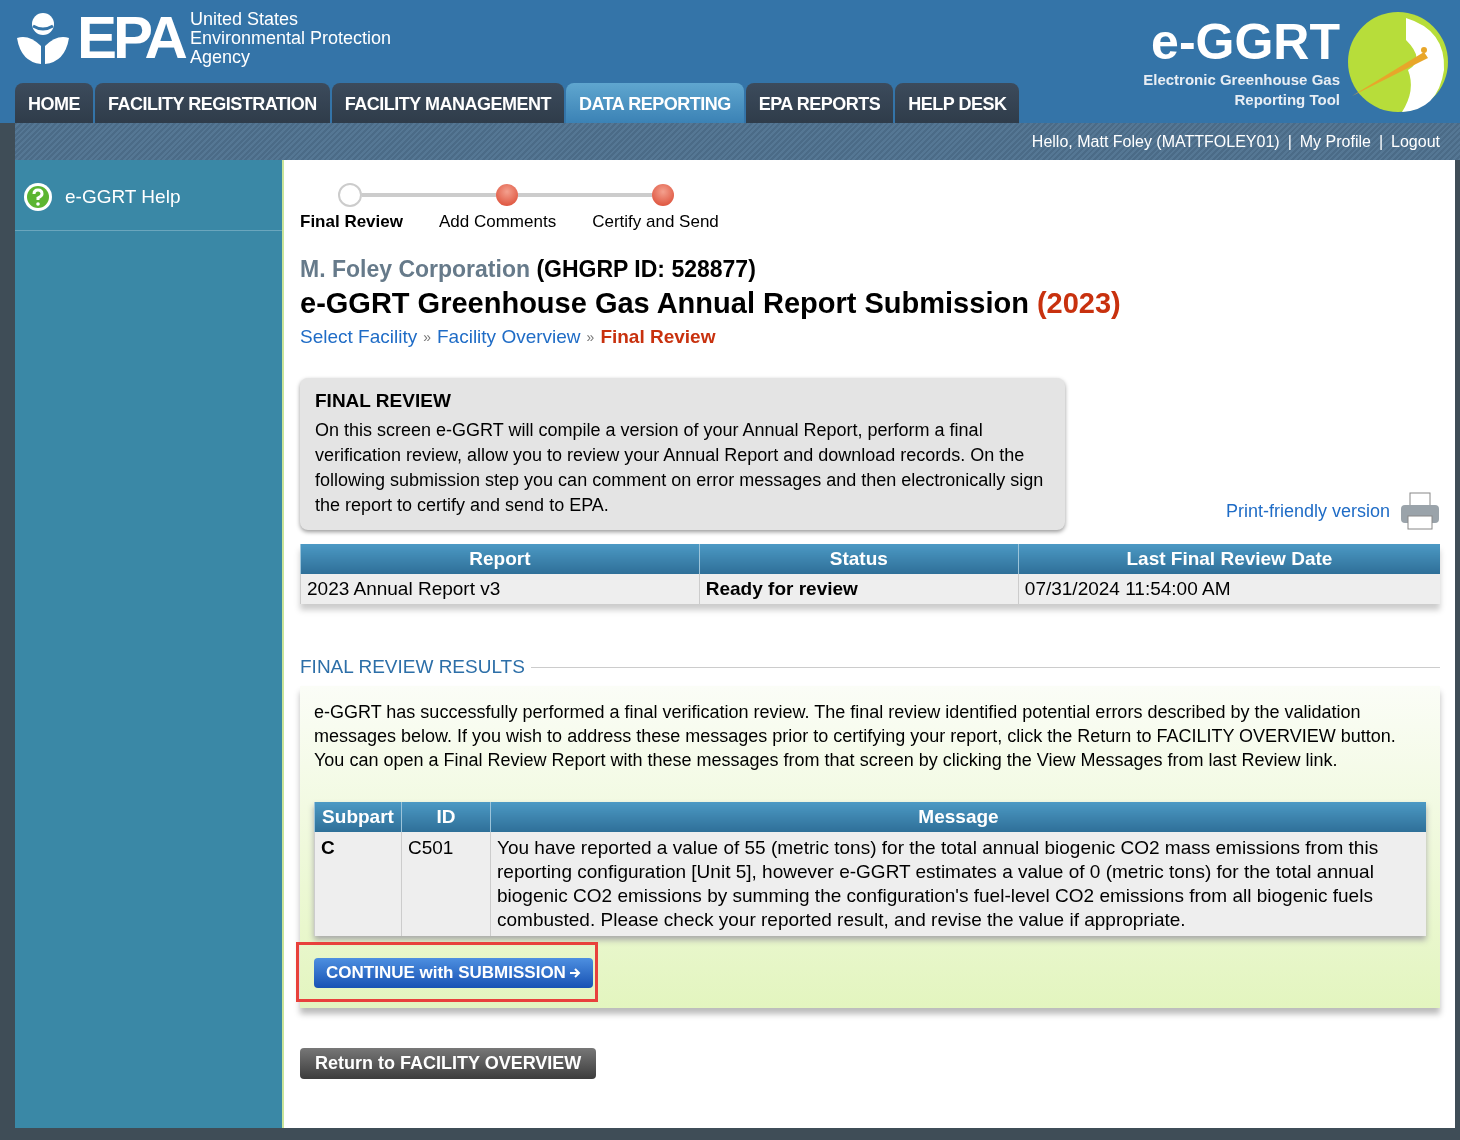 The image size is (1460, 1140). Describe the element at coordinates (220, 57) in the screenshot. I see `agency-name-line: Agency` at that location.